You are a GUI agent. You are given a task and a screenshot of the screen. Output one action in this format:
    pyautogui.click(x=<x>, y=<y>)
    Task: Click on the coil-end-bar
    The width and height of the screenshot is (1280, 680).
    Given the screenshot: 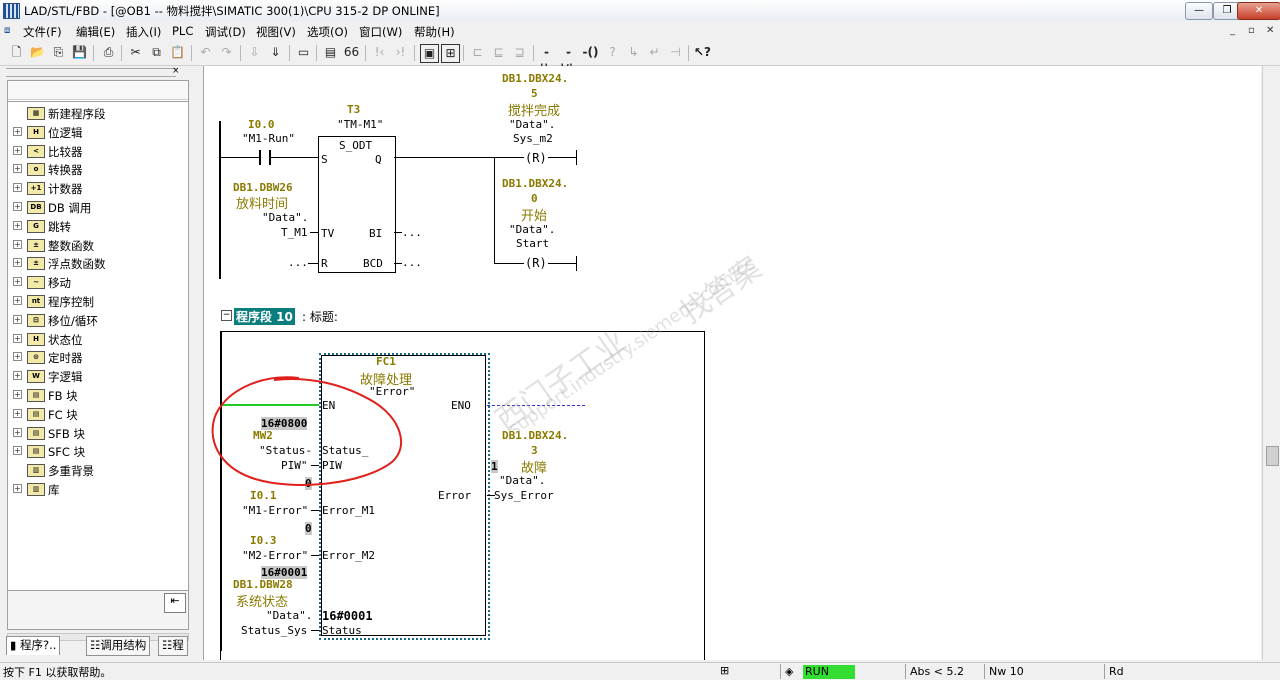 What is the action you would take?
    pyautogui.click(x=576, y=263)
    